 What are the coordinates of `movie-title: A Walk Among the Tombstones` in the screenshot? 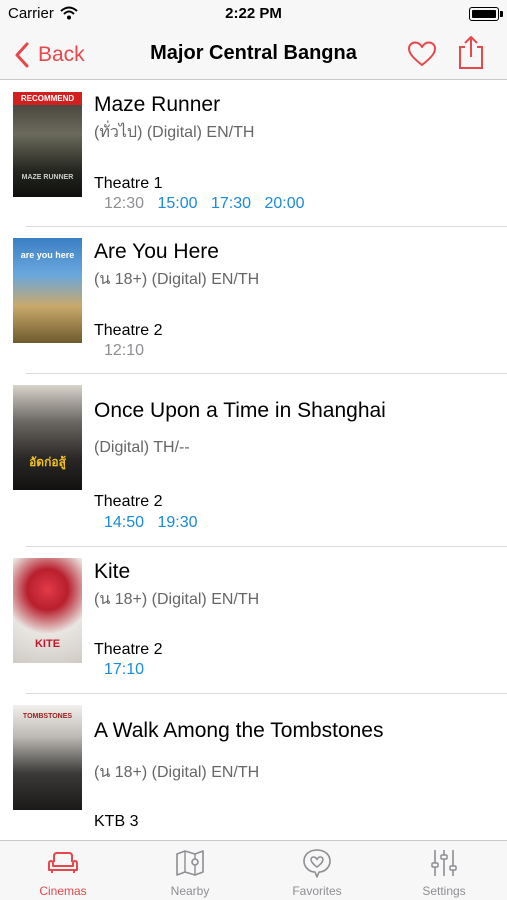 It's located at (239, 730).